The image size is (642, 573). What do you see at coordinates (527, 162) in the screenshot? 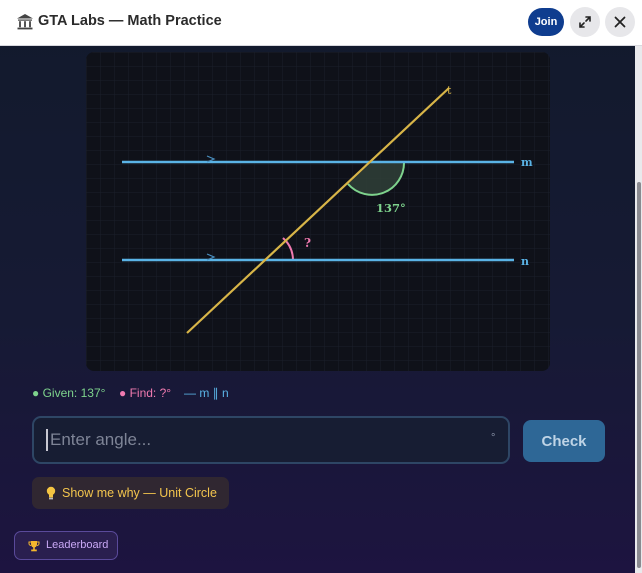
I see `line-m-label: m` at bounding box center [527, 162].